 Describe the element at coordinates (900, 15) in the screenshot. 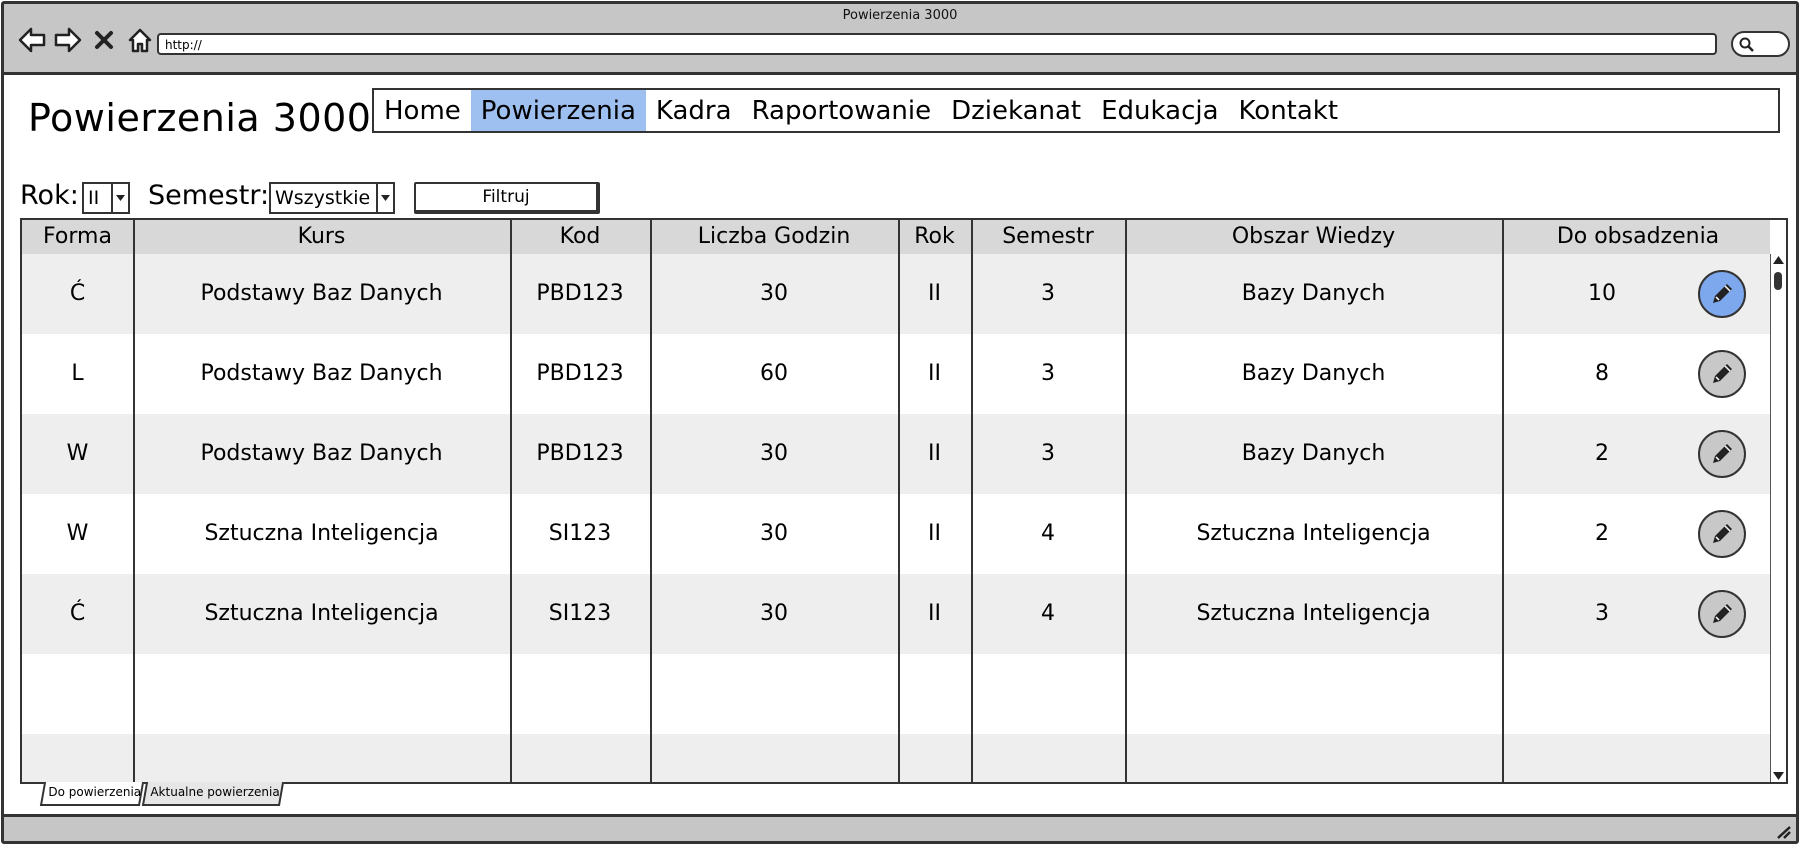

I see `window-title: Powierzenia 3000` at that location.